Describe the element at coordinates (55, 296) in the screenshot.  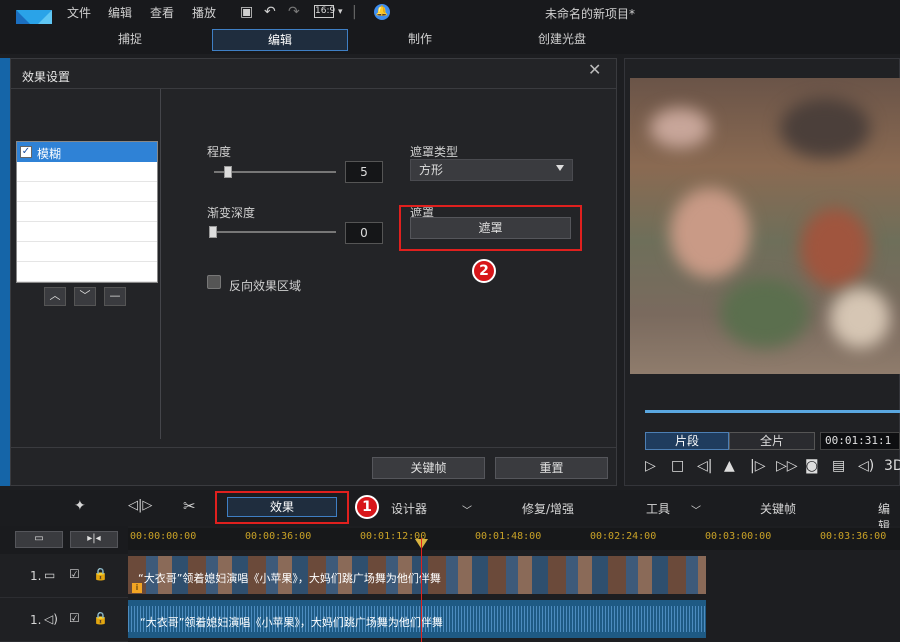
I see `move-up-button: ︿` at that location.